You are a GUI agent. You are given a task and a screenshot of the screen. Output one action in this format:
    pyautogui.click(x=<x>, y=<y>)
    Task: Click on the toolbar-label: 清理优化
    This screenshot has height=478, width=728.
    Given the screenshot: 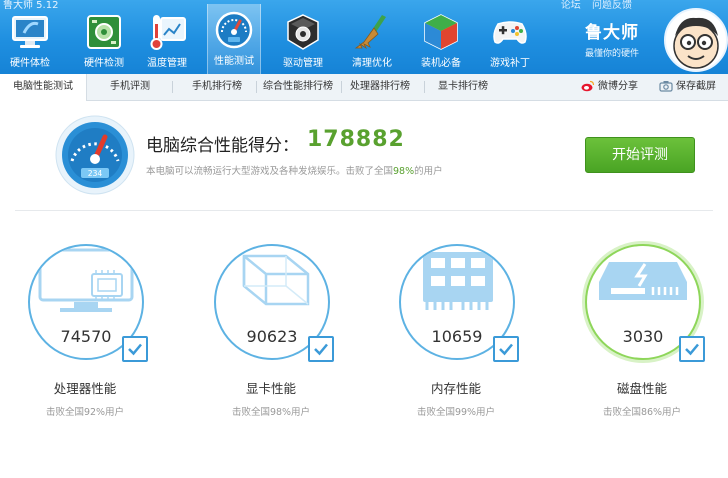 What is the action you would take?
    pyautogui.click(x=372, y=63)
    